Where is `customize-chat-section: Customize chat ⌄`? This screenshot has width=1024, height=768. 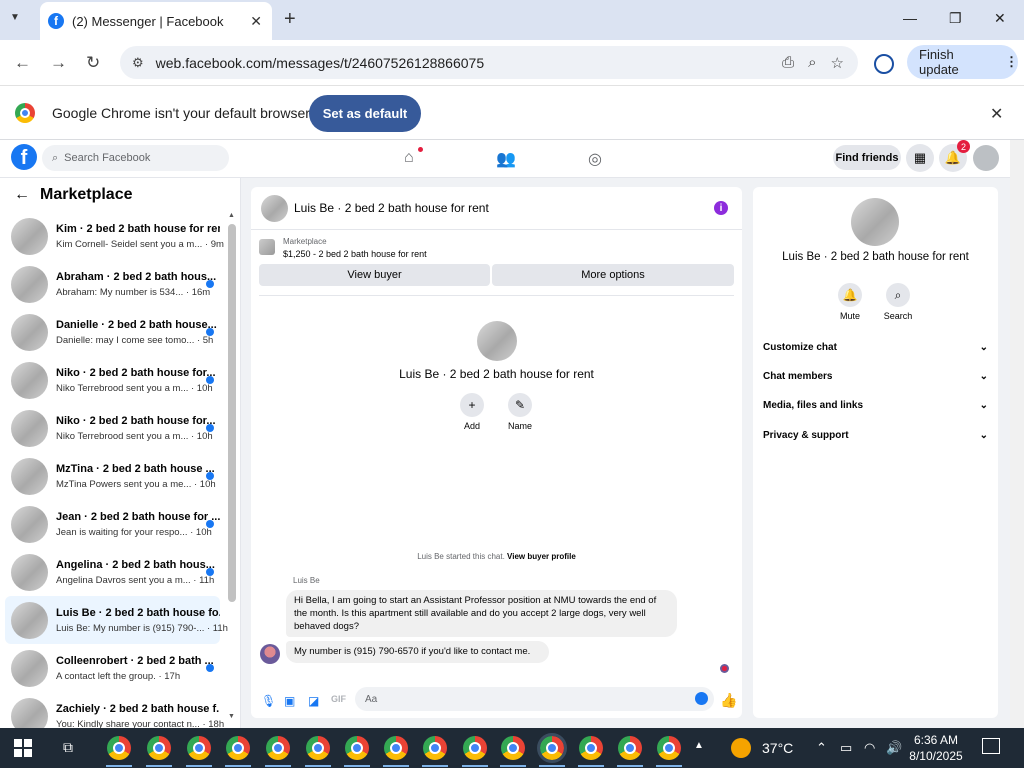
customize-chat-section: Customize chat ⌄ is located at coordinates (875, 347).